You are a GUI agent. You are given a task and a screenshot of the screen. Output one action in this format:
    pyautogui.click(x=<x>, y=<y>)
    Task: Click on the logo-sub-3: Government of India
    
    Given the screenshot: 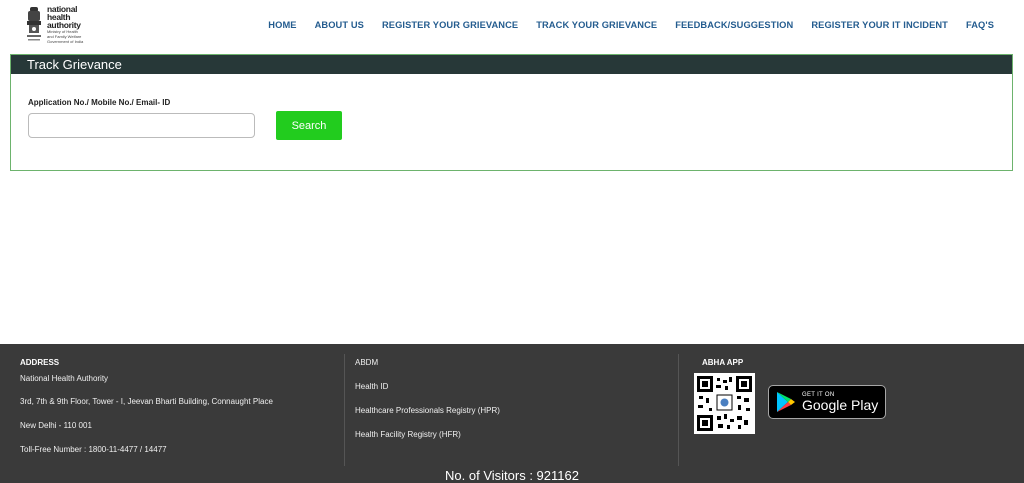 What is the action you would take?
    pyautogui.click(x=65, y=41)
    